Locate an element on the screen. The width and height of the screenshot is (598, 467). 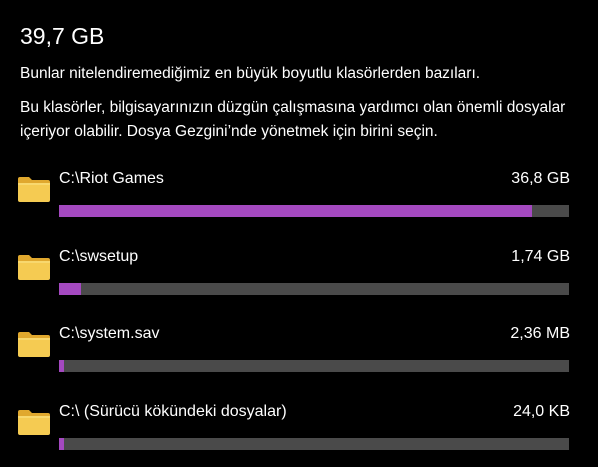
folder-name: C:\system.sav is located at coordinates (109, 333).